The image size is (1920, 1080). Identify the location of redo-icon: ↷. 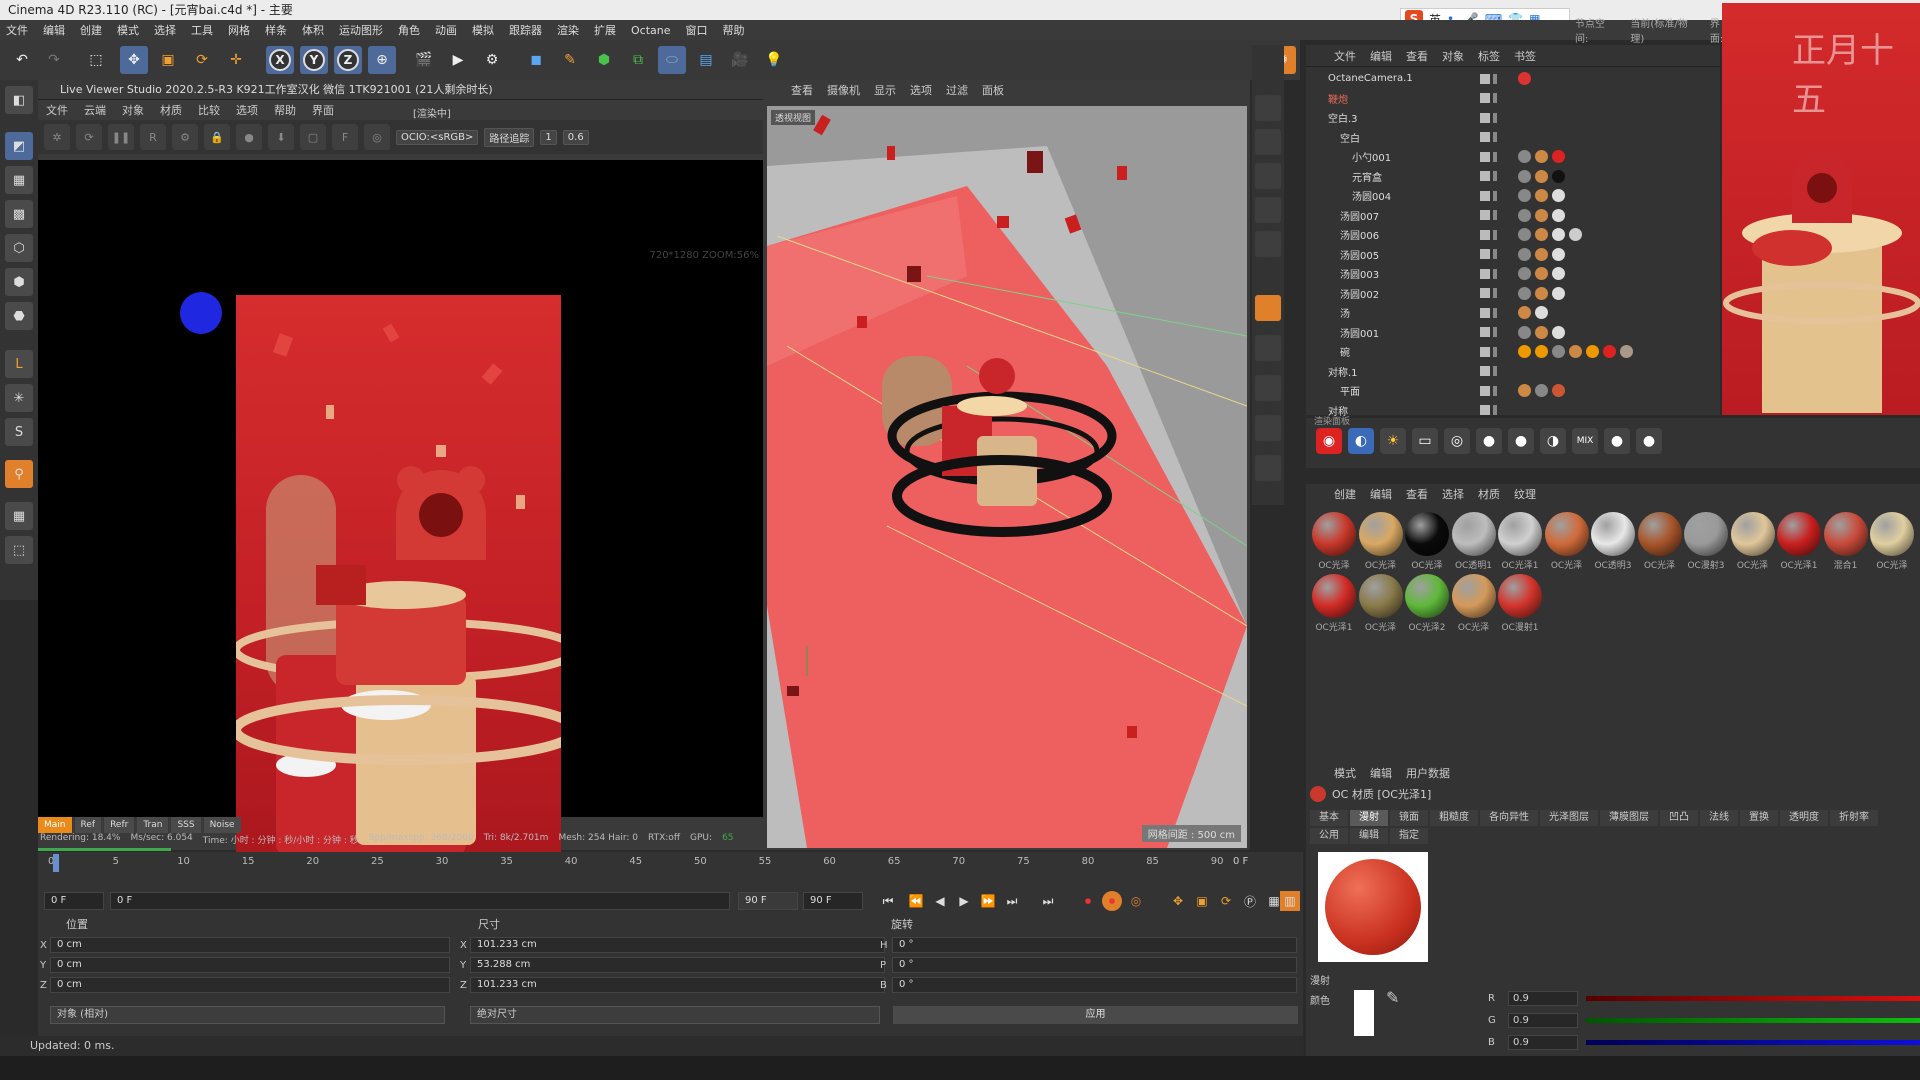
(54, 60).